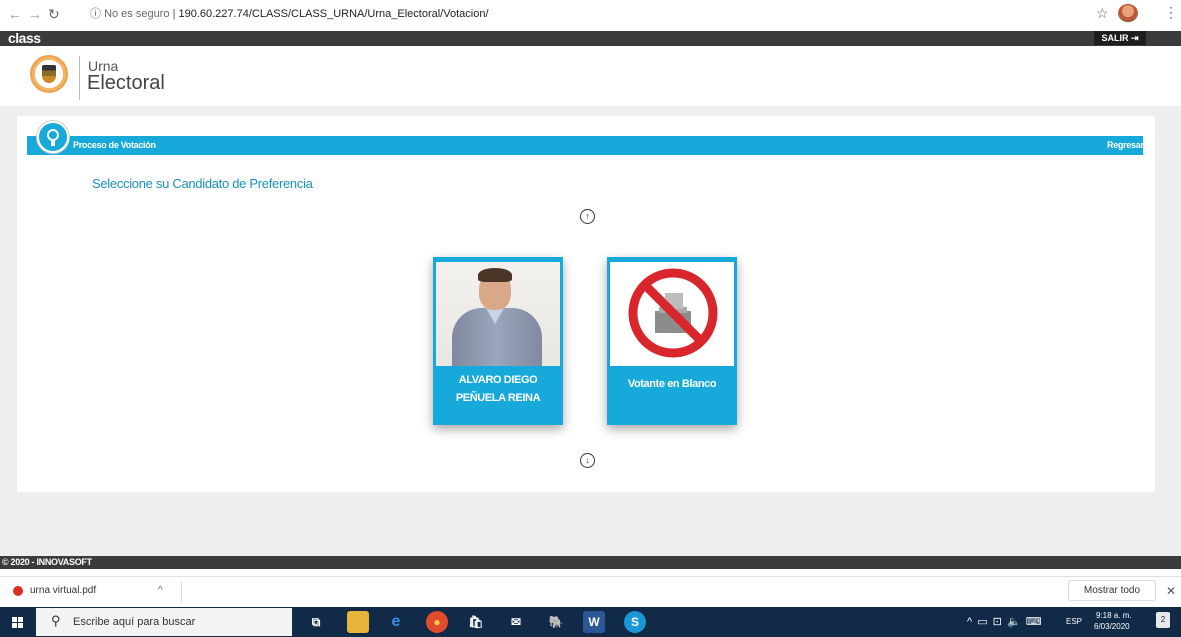 Image resolution: width=1181 pixels, height=637 pixels. I want to click on task-view-icon: ⧉, so click(316, 622).